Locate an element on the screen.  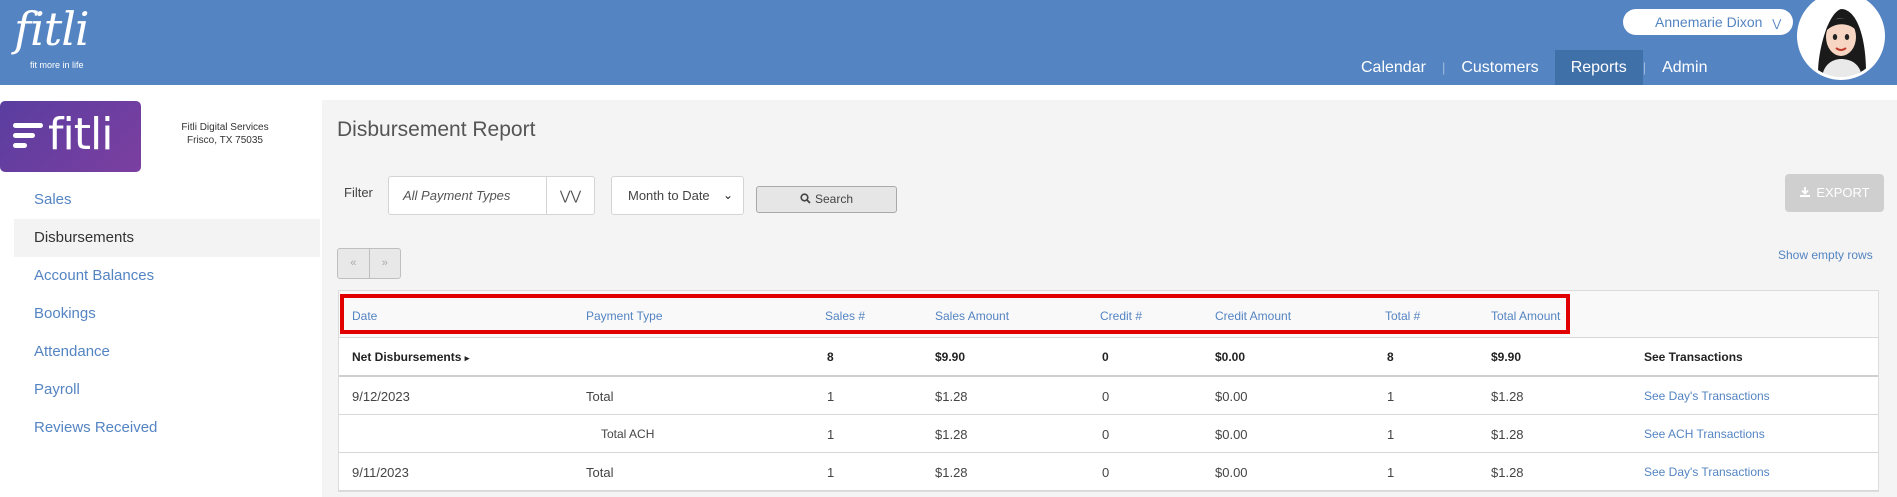
export-button: EXPORT is located at coordinates (1834, 193).